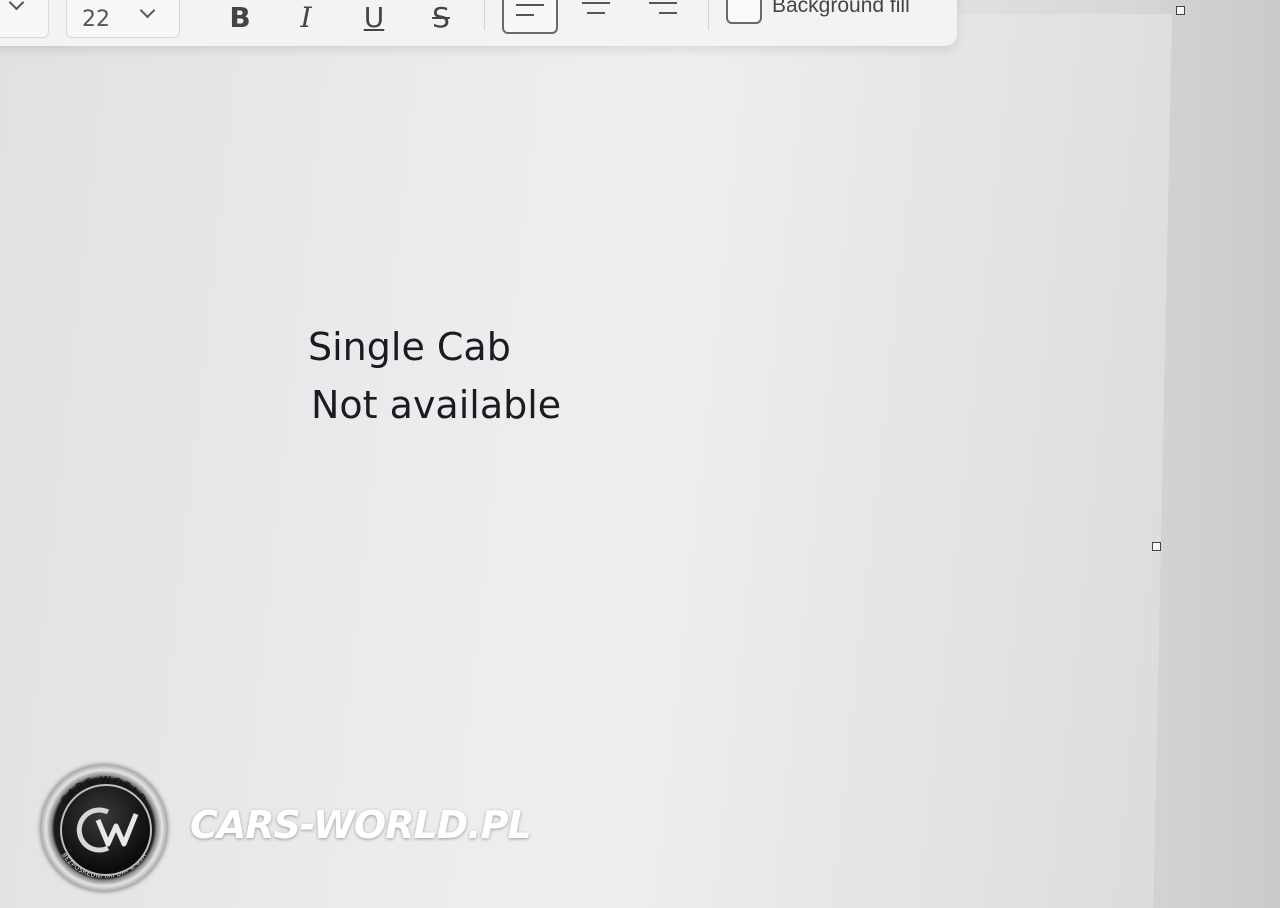  What do you see at coordinates (436, 405) in the screenshot?
I see `text-line-2: Not available` at bounding box center [436, 405].